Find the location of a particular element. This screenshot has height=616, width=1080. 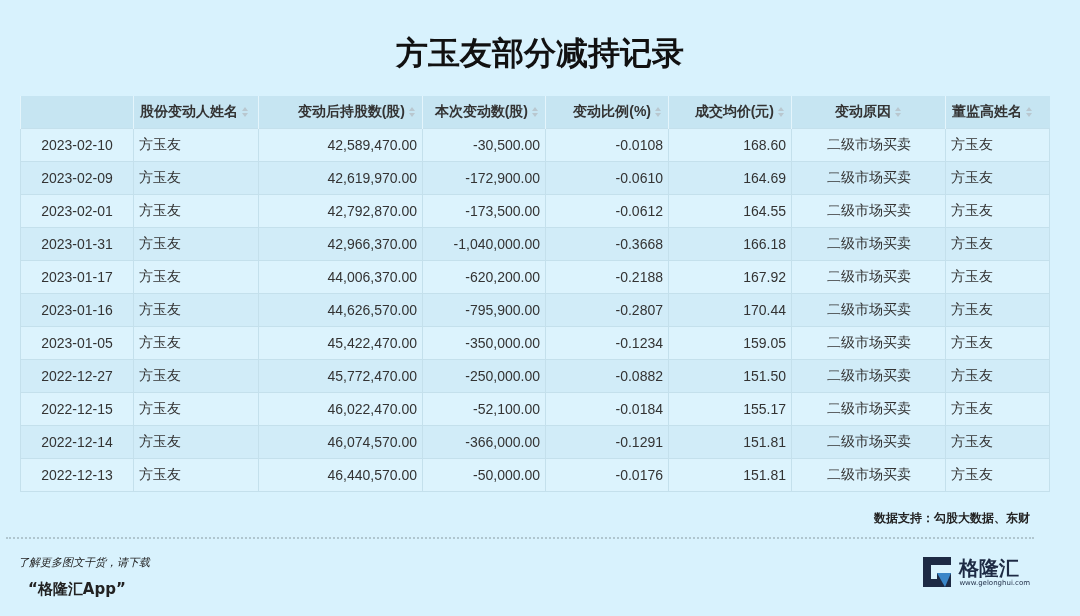

column-header: 变动原因 is located at coordinates (868, 112).